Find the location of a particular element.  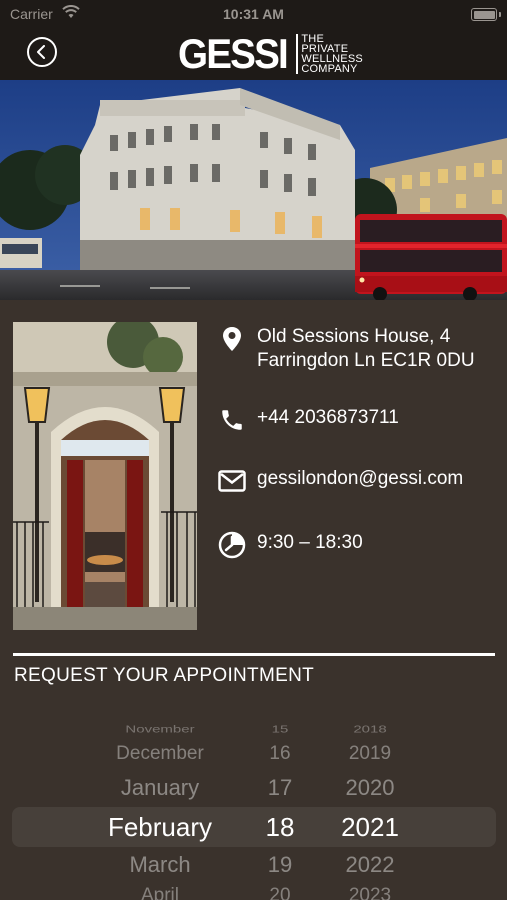

clock-icon is located at coordinates (232, 545).